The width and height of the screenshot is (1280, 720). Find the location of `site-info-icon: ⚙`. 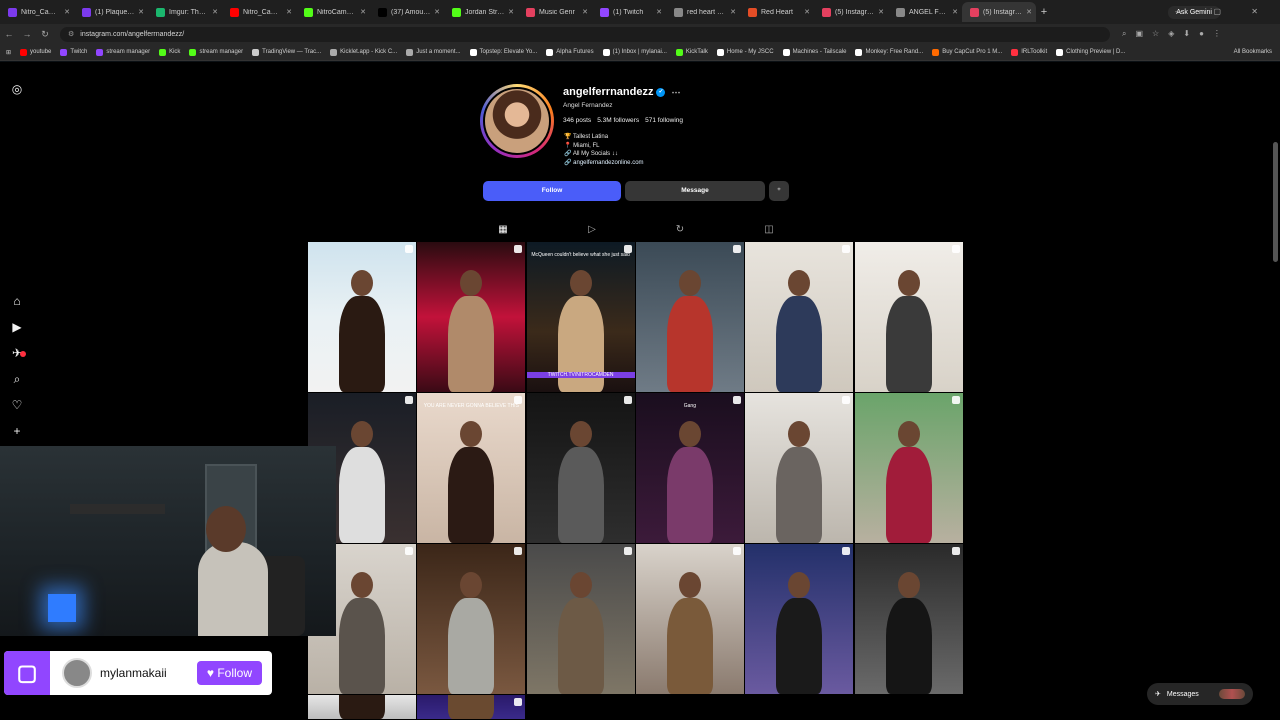

site-info-icon: ⚙ is located at coordinates (71, 34).